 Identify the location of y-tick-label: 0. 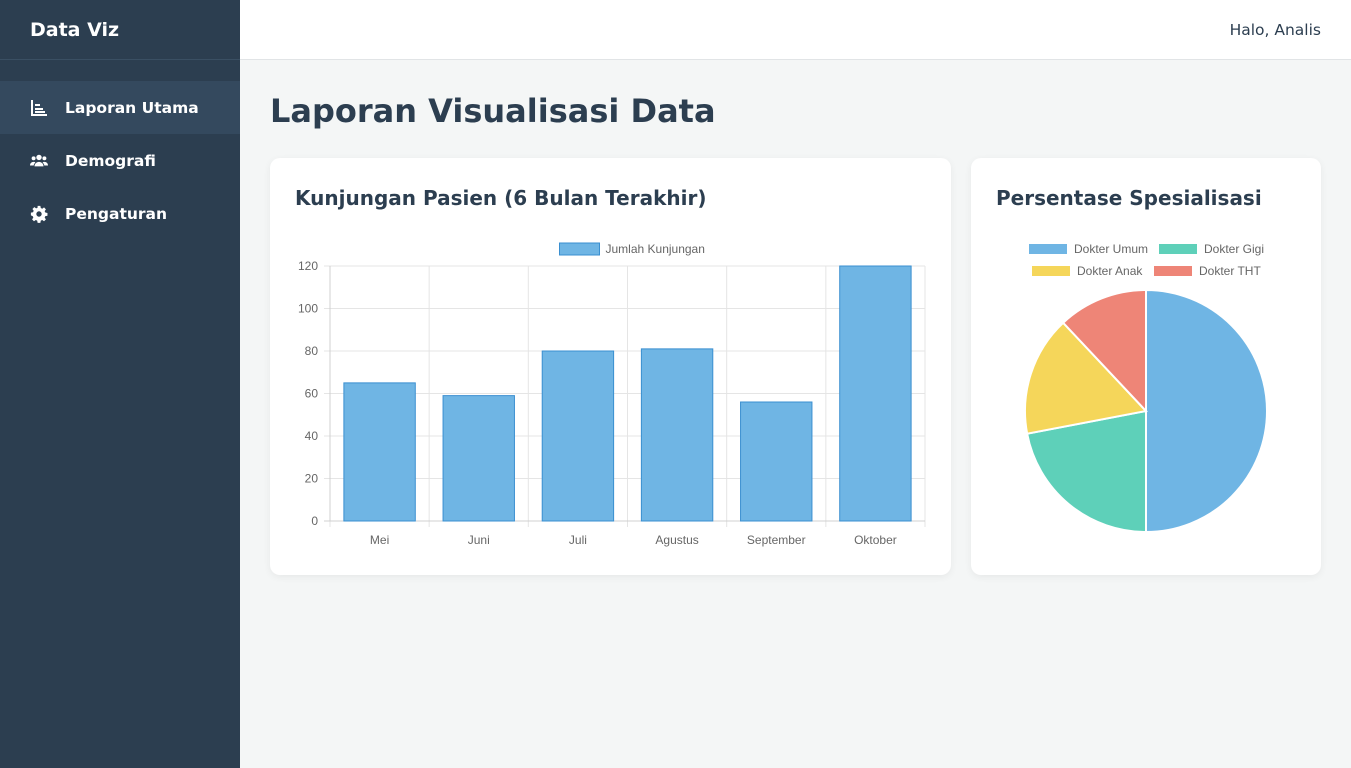
(314, 521).